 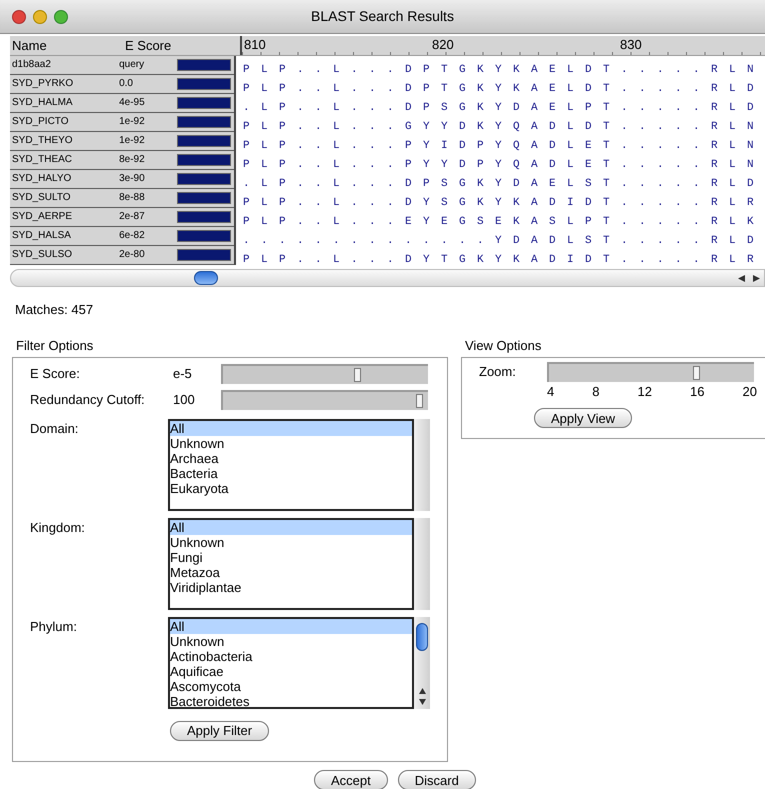 What do you see at coordinates (503, 89) in the screenshot?
I see `sequence-text: PLP..L...DPTGKYKAELDT.....RLD` at bounding box center [503, 89].